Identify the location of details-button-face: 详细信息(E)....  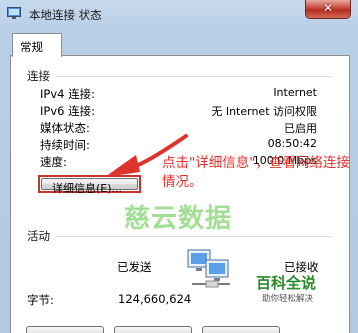
(89, 186).